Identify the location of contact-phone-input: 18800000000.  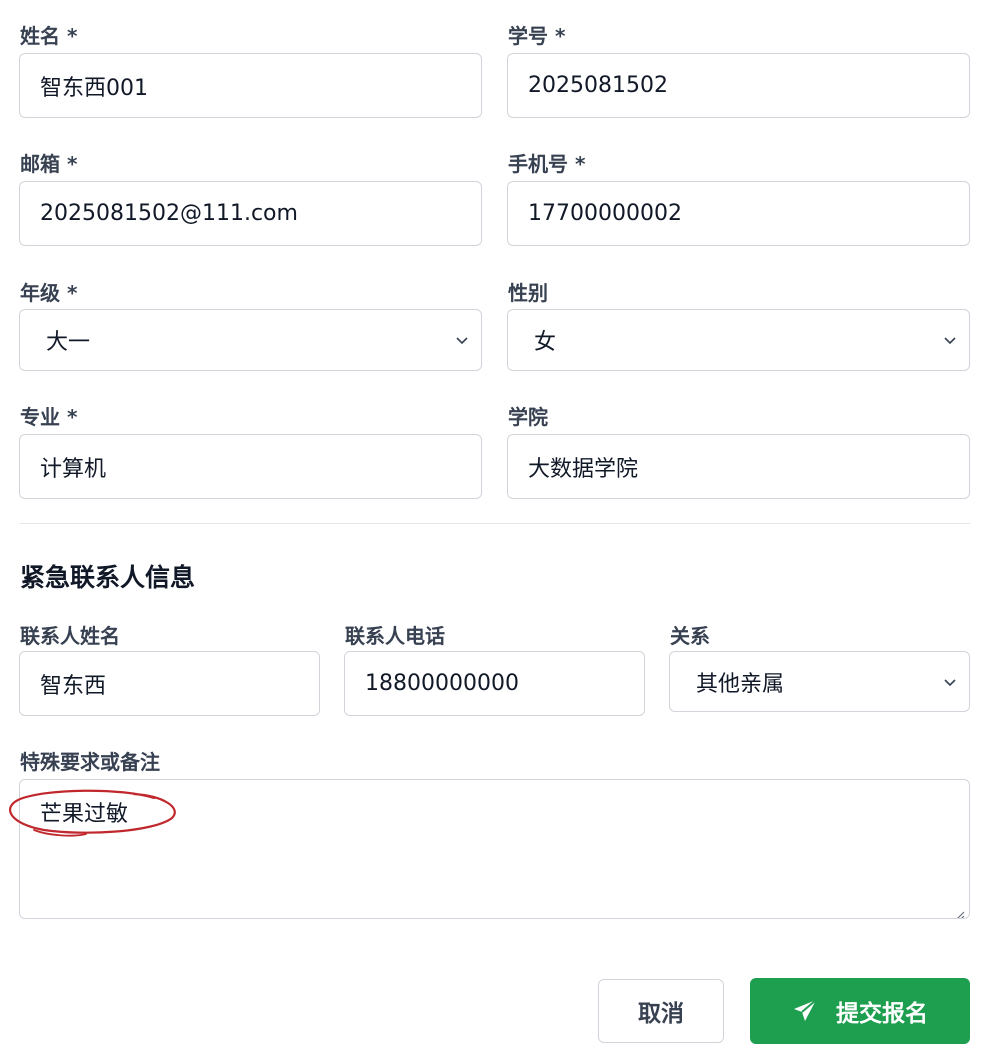
(494, 683).